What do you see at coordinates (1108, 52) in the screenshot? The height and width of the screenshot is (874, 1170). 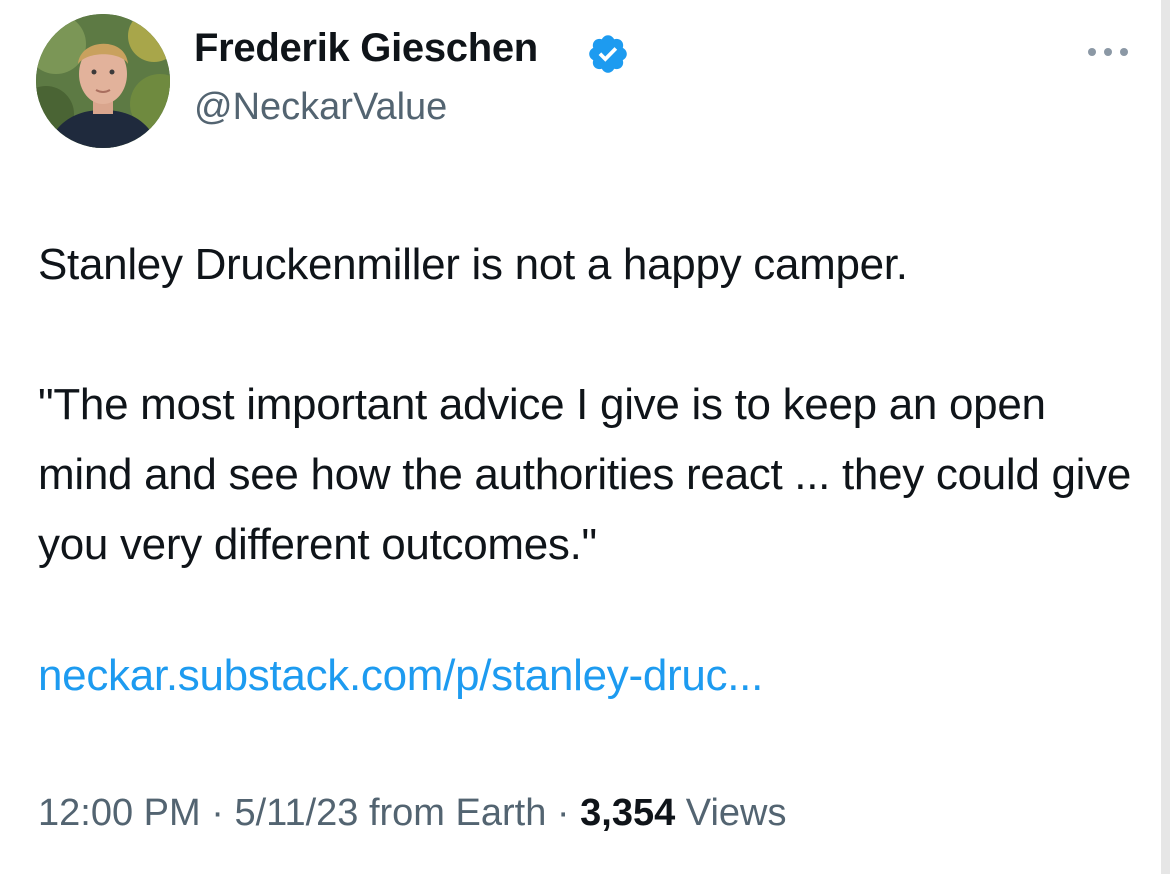 I see `more-options-icon` at bounding box center [1108, 52].